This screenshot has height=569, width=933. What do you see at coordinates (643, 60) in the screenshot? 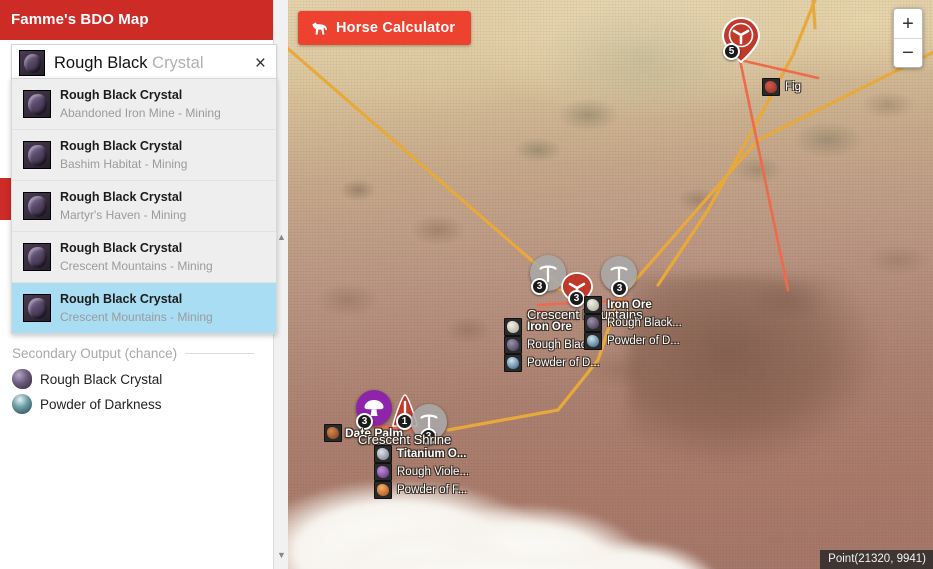
I see `vegetation-patch` at bounding box center [643, 60].